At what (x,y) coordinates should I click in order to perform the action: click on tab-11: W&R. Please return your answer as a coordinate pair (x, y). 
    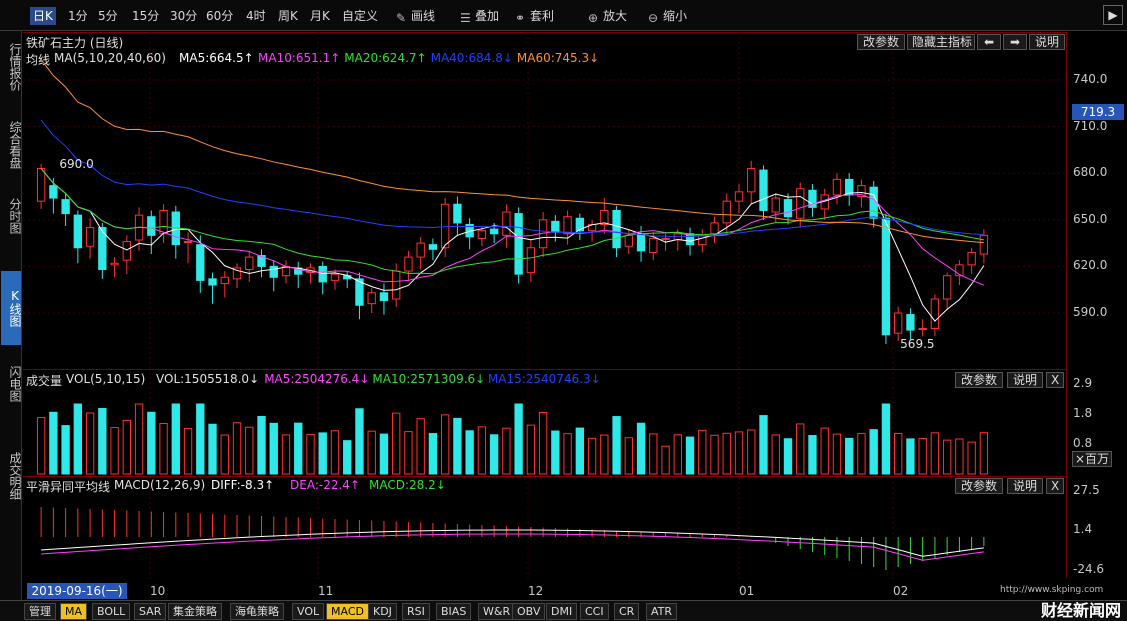
    Looking at the image, I should click on (497, 611).